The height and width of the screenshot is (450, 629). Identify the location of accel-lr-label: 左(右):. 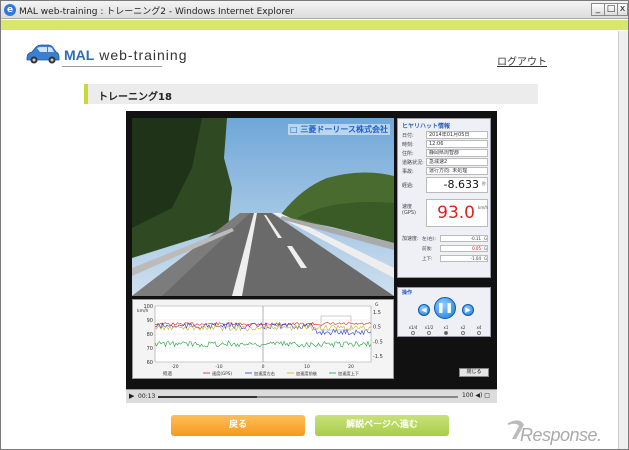
(429, 239).